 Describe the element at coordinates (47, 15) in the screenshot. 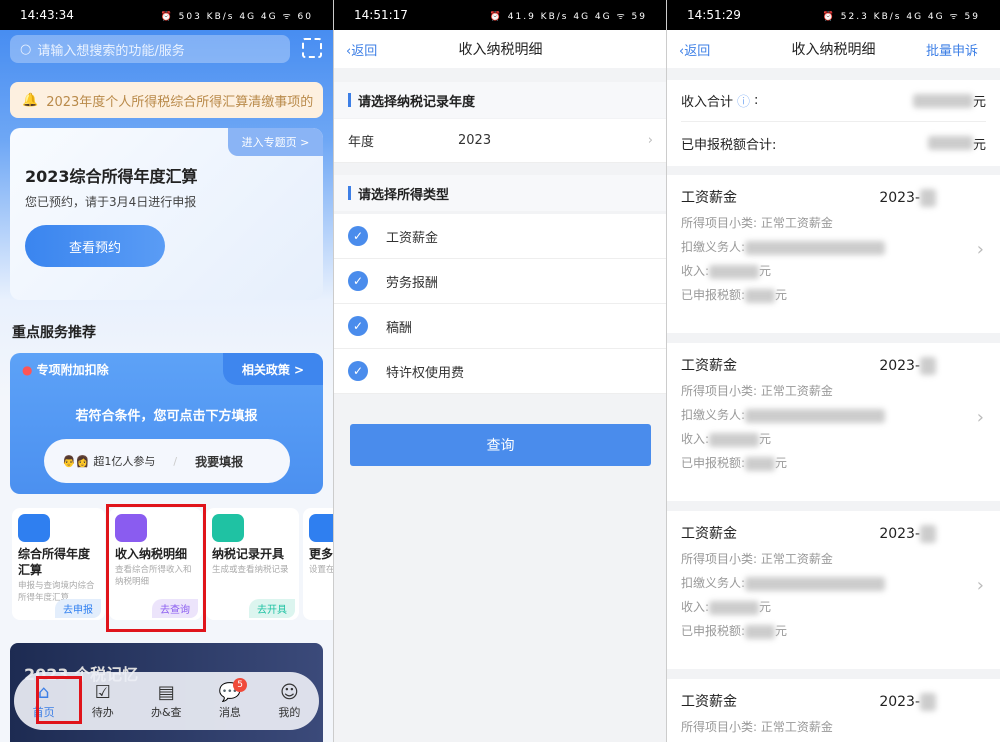

I see `status-time: 14:43:34` at that location.